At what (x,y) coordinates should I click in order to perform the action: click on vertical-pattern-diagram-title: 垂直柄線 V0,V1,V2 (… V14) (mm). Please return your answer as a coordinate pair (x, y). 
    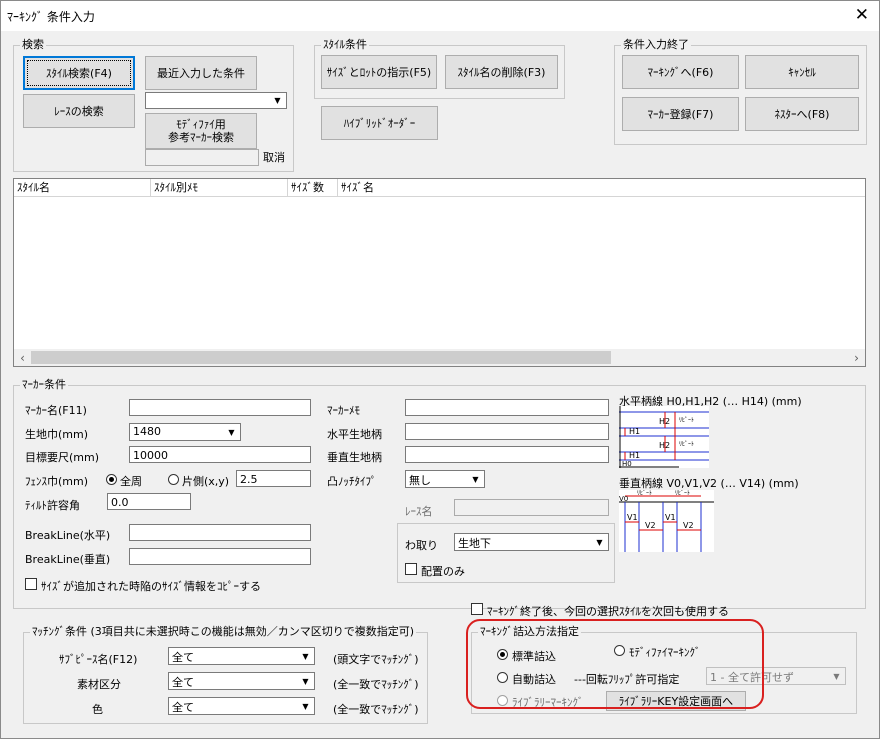
    Looking at the image, I should click on (709, 483).